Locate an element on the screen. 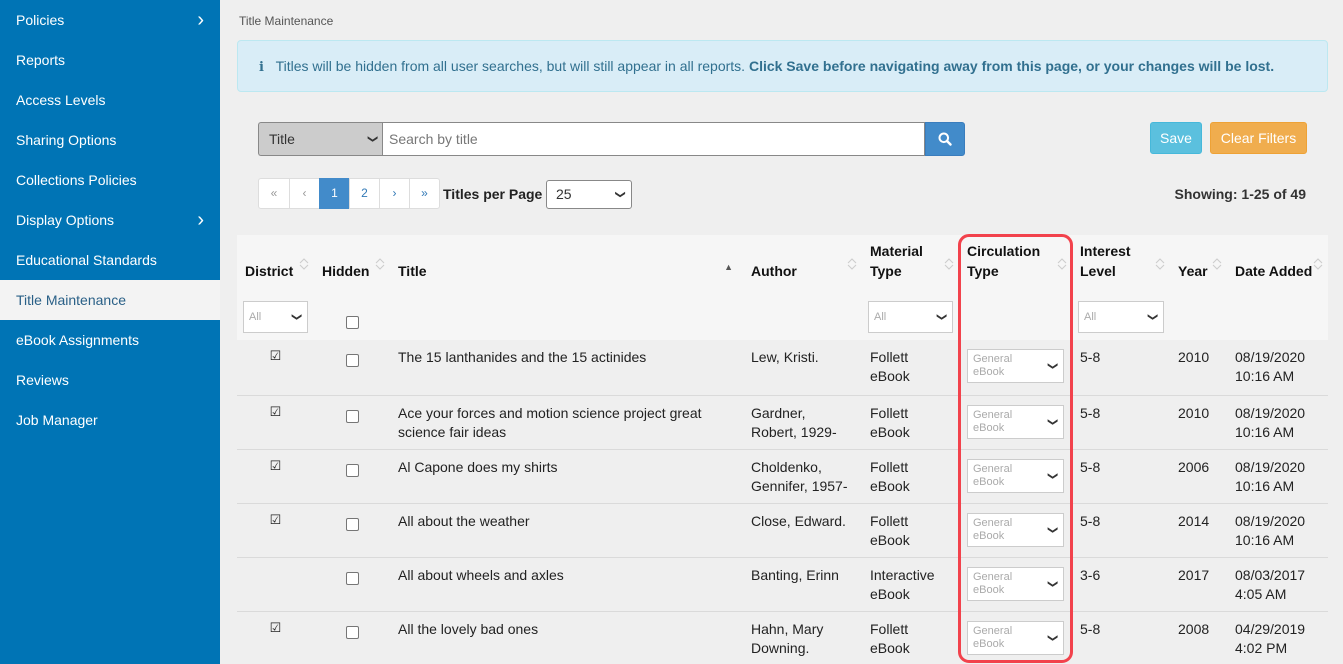 This screenshot has width=1343, height=664. hidden-filter-checkbox is located at coordinates (352, 322).